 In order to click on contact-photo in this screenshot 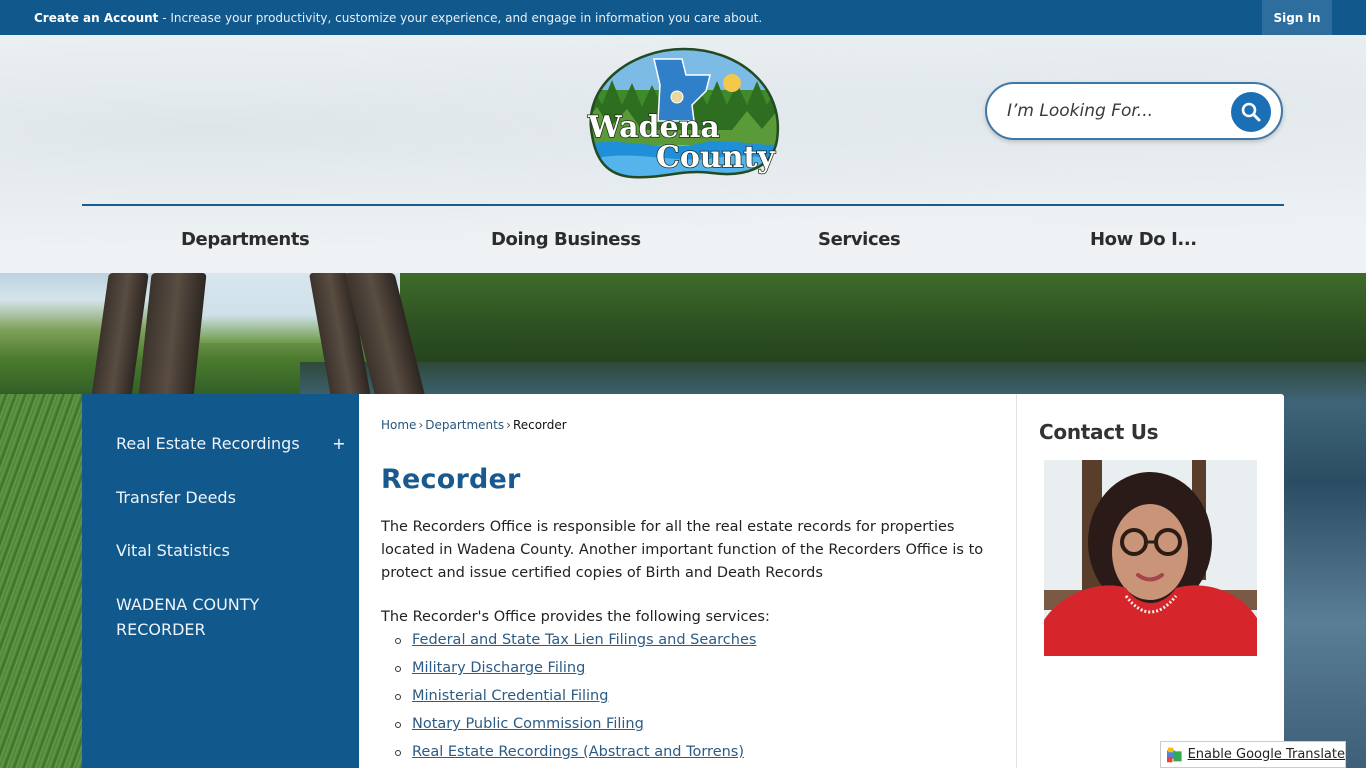, I will do `click(1150, 558)`.